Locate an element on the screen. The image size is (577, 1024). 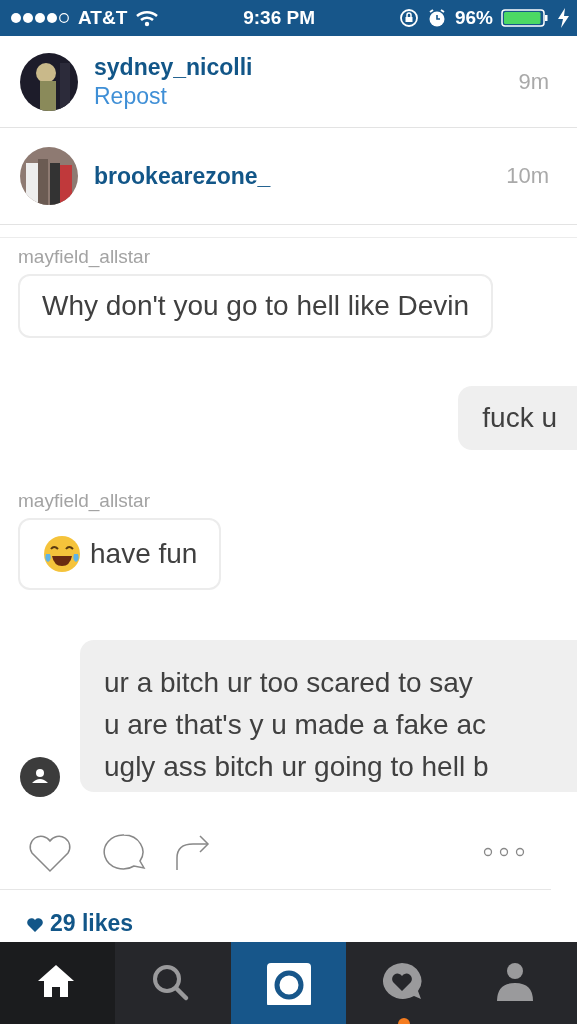
home-tab is located at coordinates (58, 983).